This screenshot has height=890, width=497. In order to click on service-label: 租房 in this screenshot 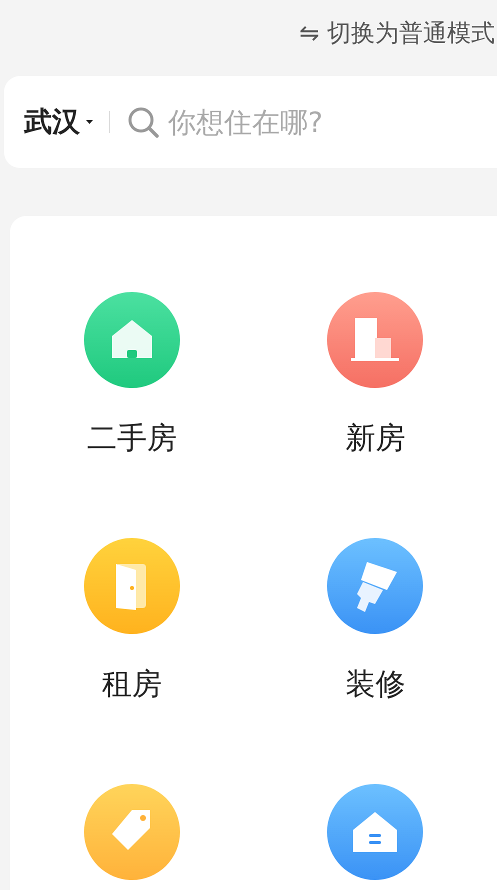, I will do `click(132, 684)`.